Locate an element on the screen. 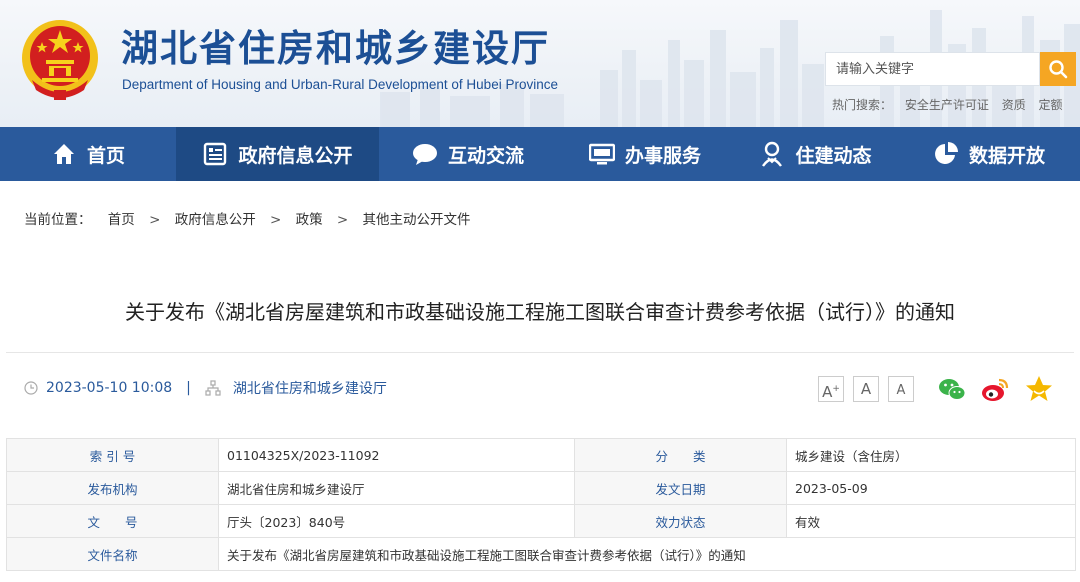 The width and height of the screenshot is (1080, 582). nav-item-services: 办事服务 is located at coordinates (645, 154).